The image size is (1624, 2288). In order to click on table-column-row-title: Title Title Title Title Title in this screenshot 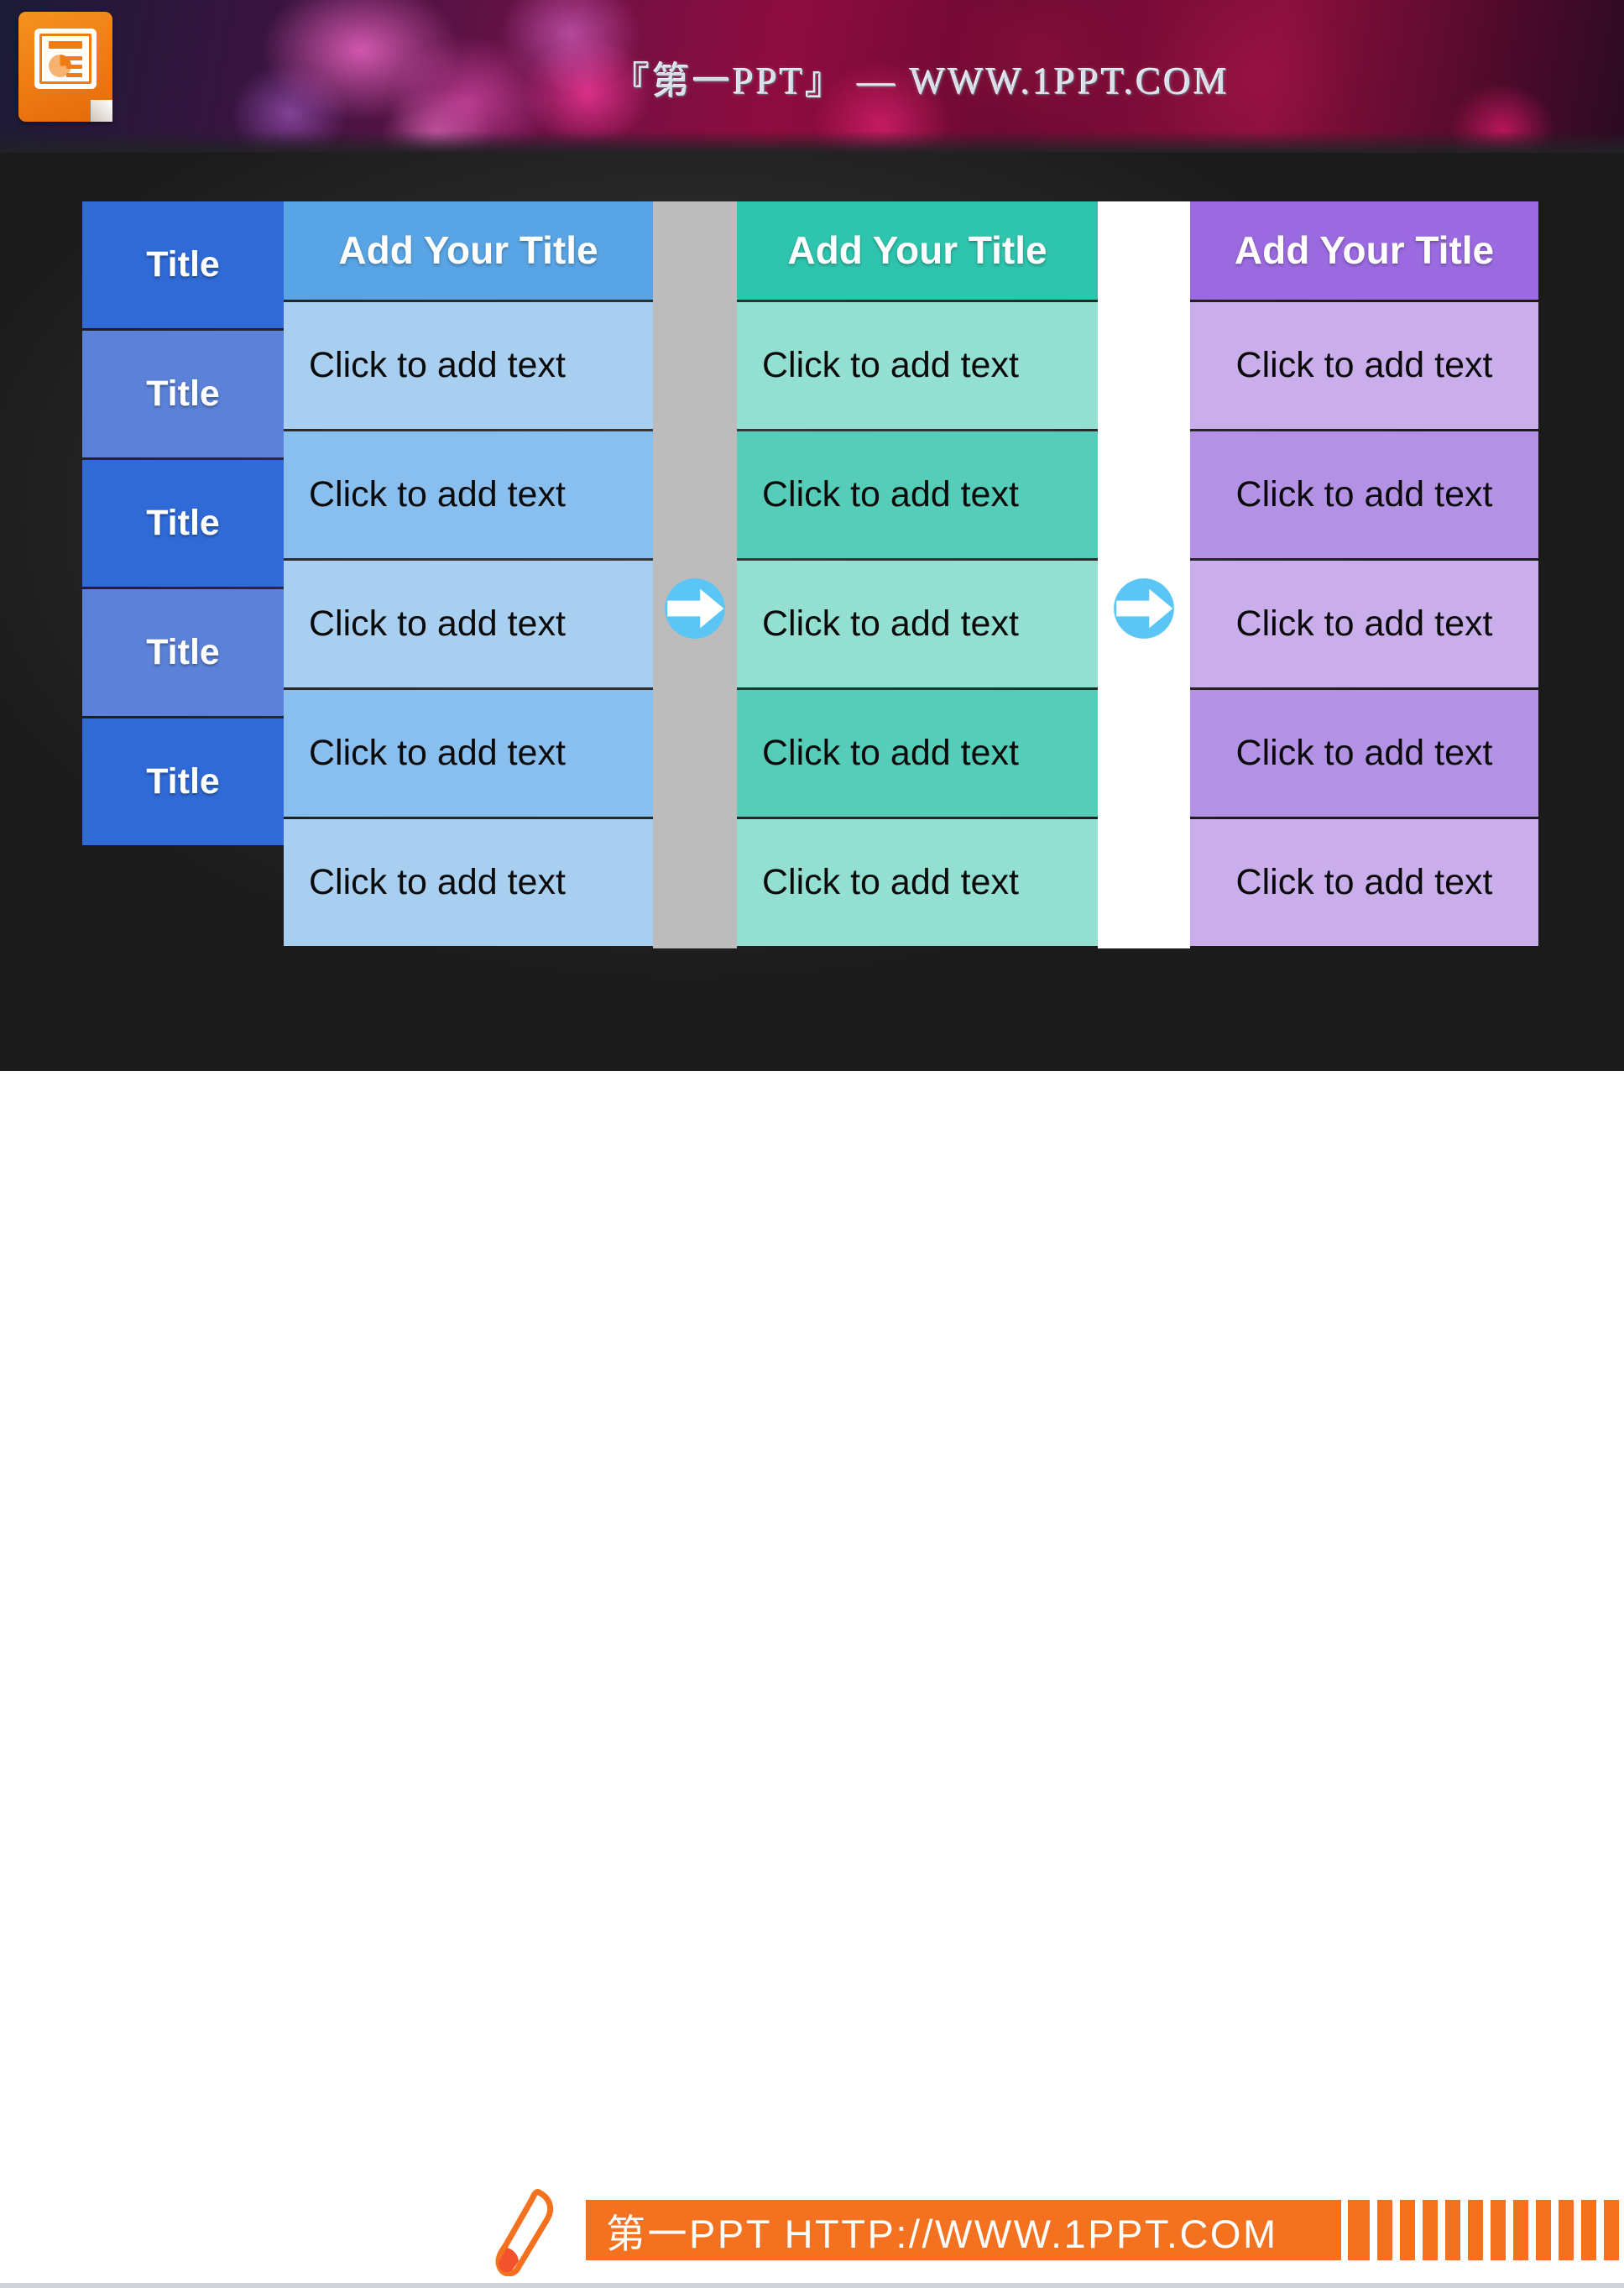, I will do `click(183, 574)`.